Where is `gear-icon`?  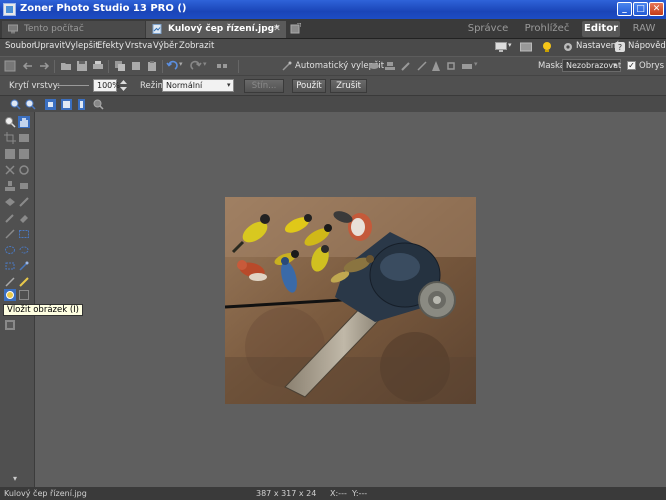
gear-icon is located at coordinates (568, 47).